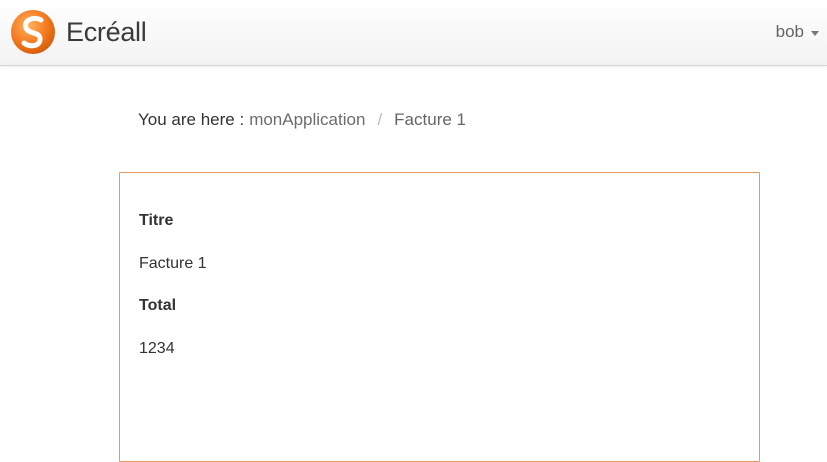 This screenshot has width=827, height=462. What do you see at coordinates (33, 32) in the screenshot?
I see `orange-s-logo-icon` at bounding box center [33, 32].